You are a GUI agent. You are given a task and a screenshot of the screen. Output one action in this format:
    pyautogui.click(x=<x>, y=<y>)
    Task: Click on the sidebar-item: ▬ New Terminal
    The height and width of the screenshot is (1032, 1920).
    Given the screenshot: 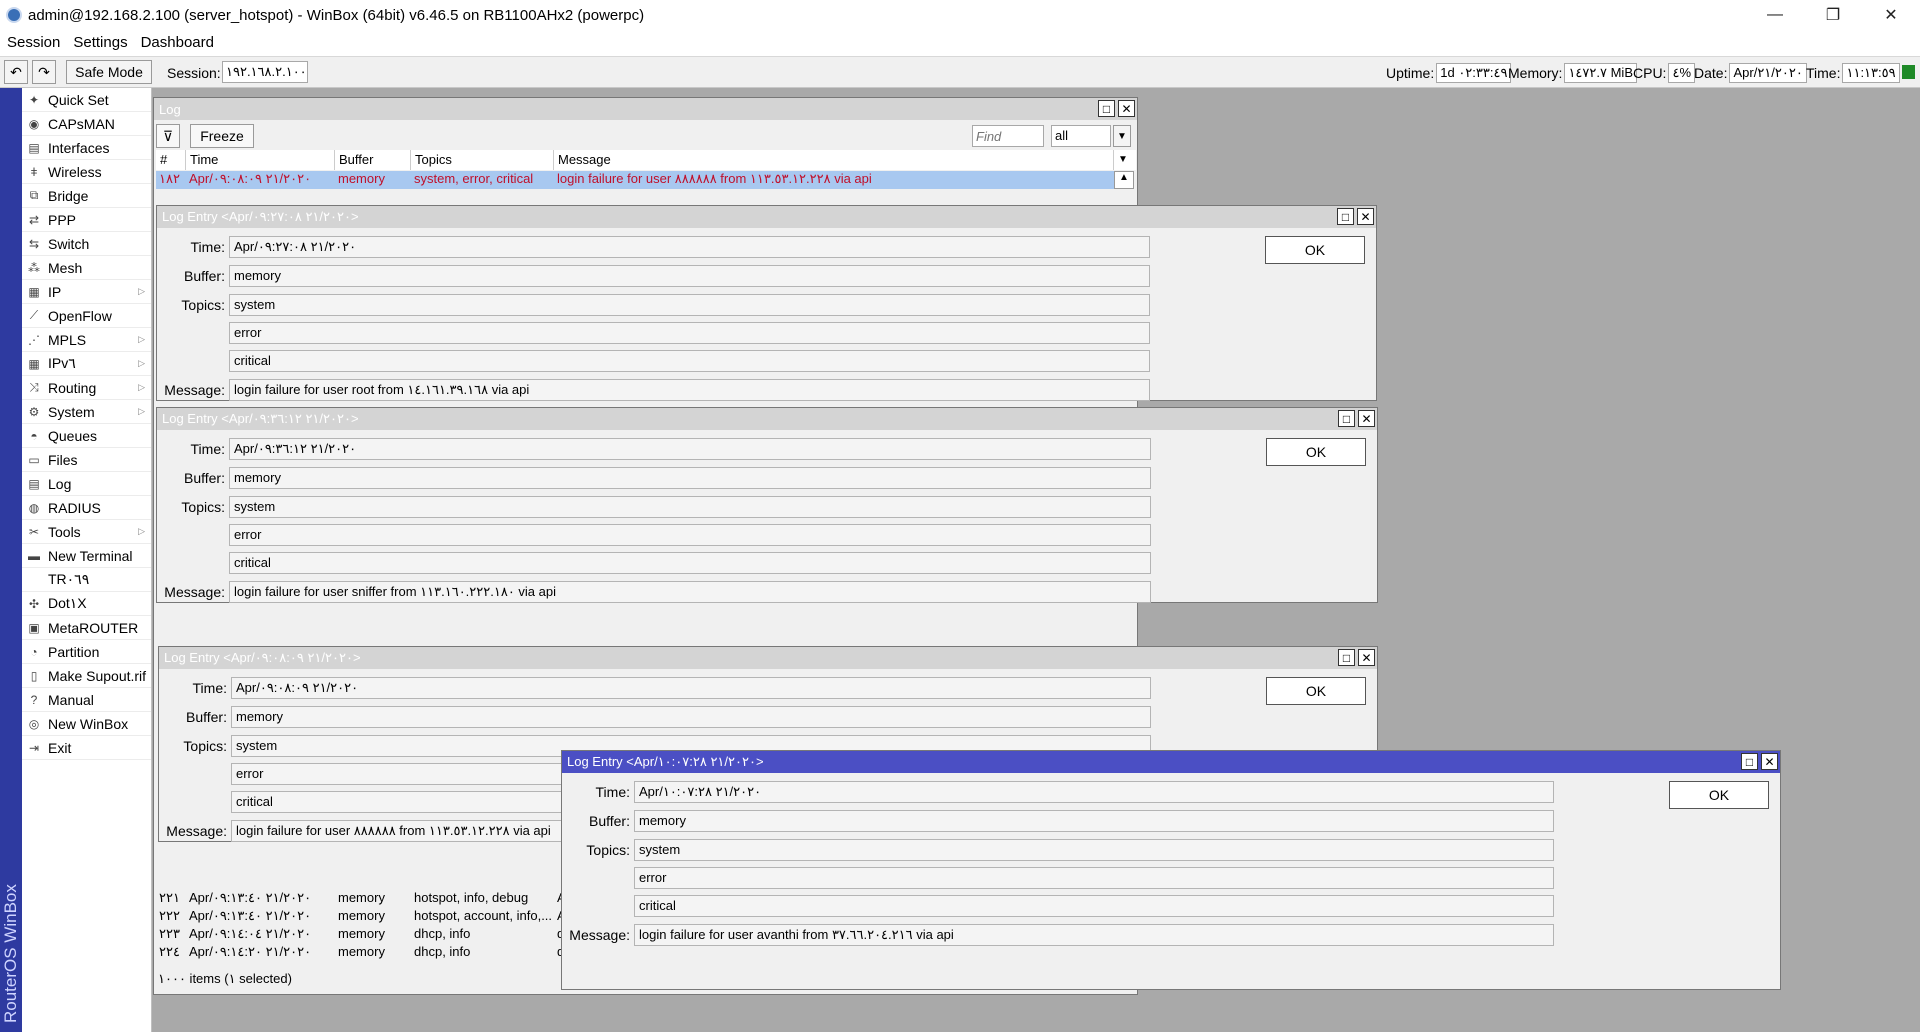 What is the action you would take?
    pyautogui.click(x=86, y=556)
    